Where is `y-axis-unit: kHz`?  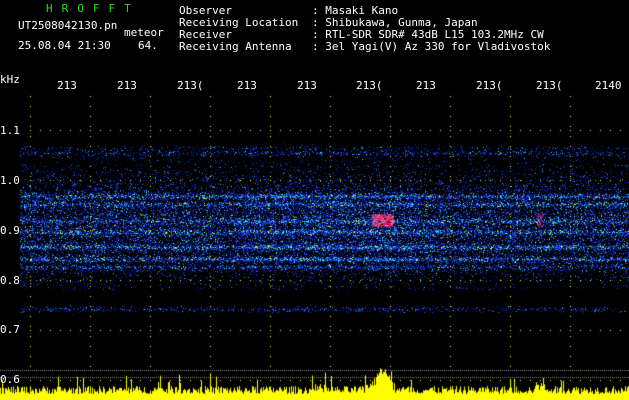
y-axis-unit: kHz is located at coordinates (10, 79).